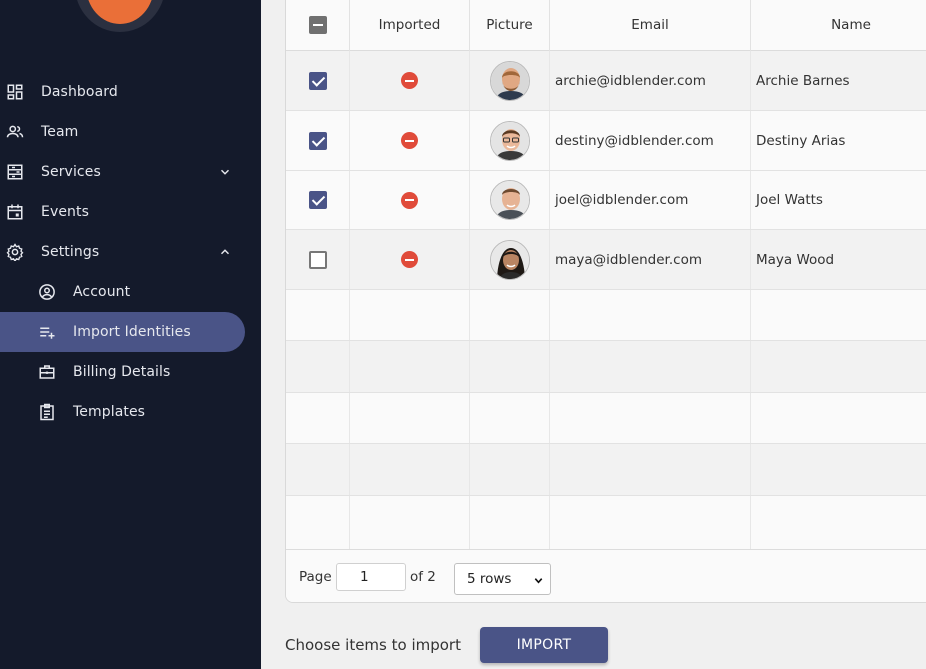 The height and width of the screenshot is (669, 926). I want to click on header-select-cell, so click(318, 25).